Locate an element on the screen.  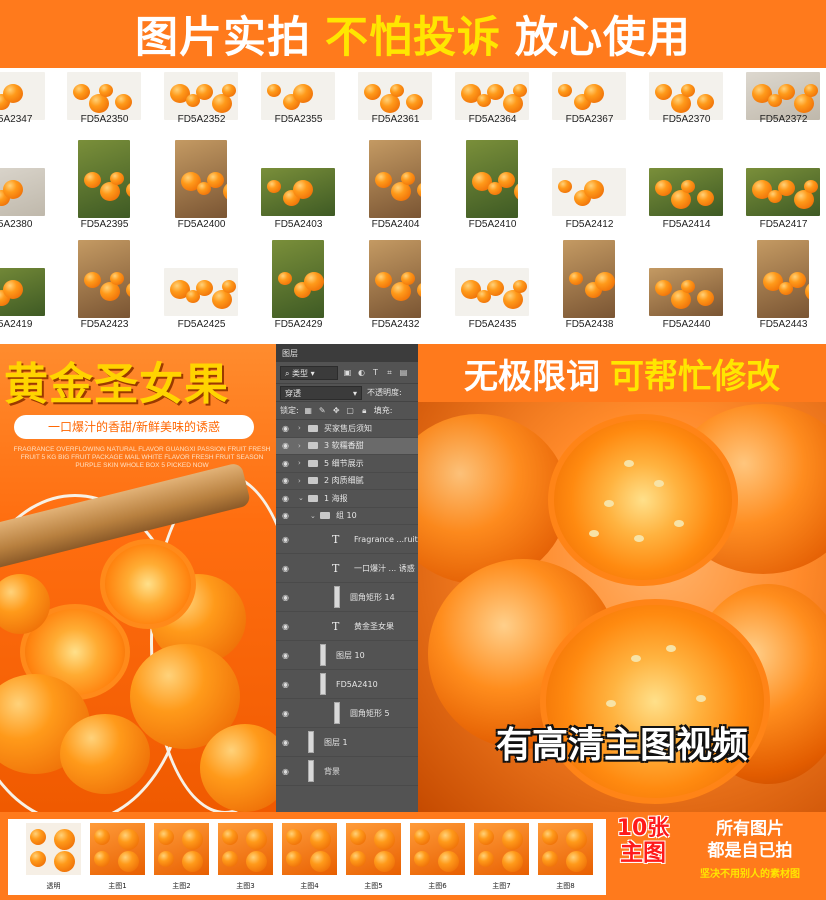
main-image-label: 主图1 is located at coordinates (117, 886).